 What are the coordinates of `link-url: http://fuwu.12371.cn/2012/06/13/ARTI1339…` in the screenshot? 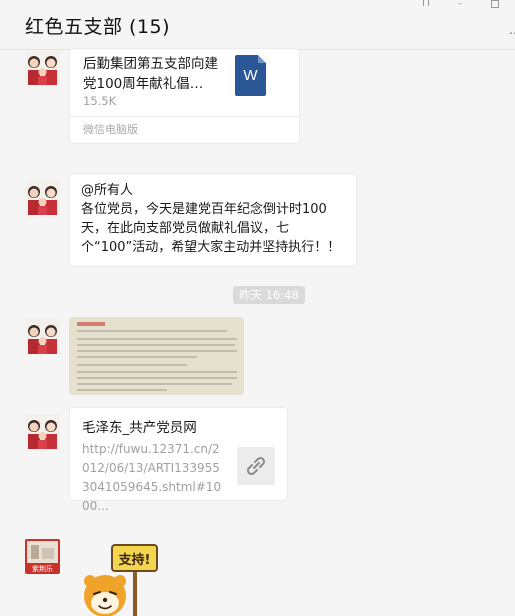 It's located at (152, 477).